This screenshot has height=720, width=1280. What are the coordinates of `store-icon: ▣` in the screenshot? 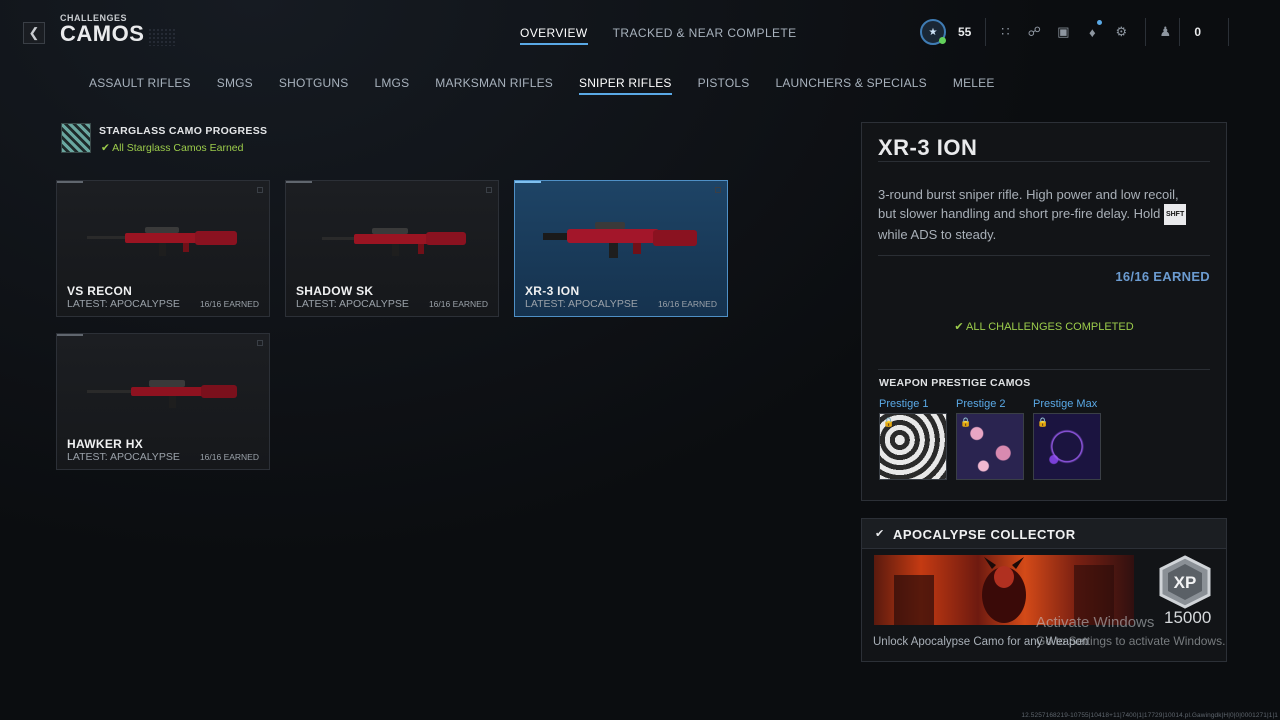 It's located at (1063, 32).